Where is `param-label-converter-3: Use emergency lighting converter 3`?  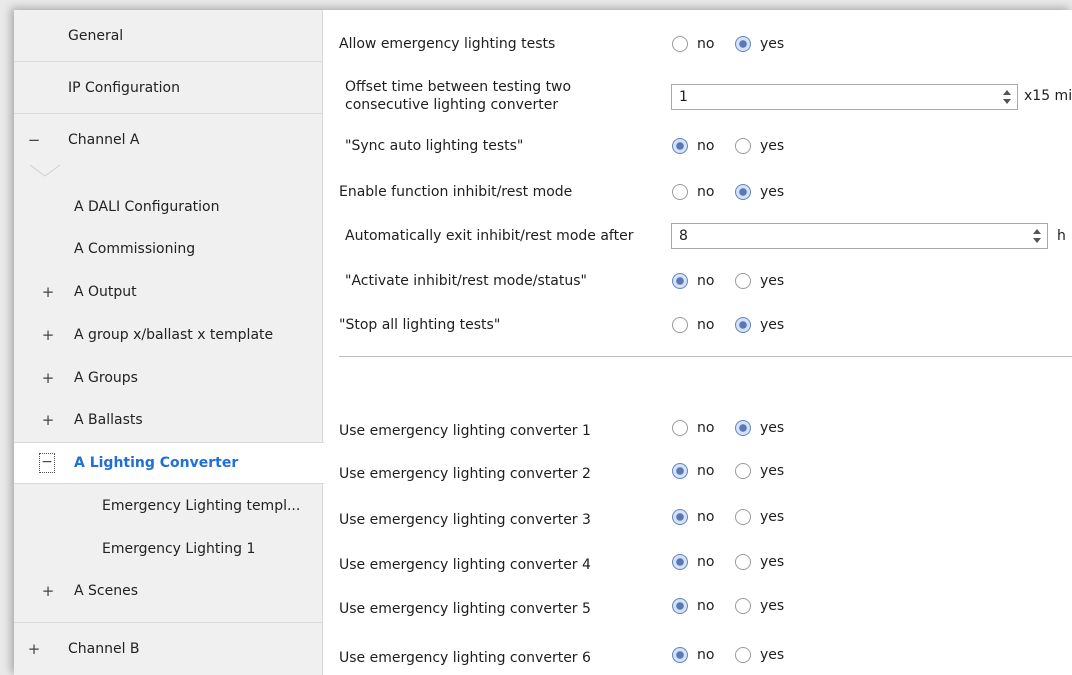 param-label-converter-3: Use emergency lighting converter 3 is located at coordinates (465, 520).